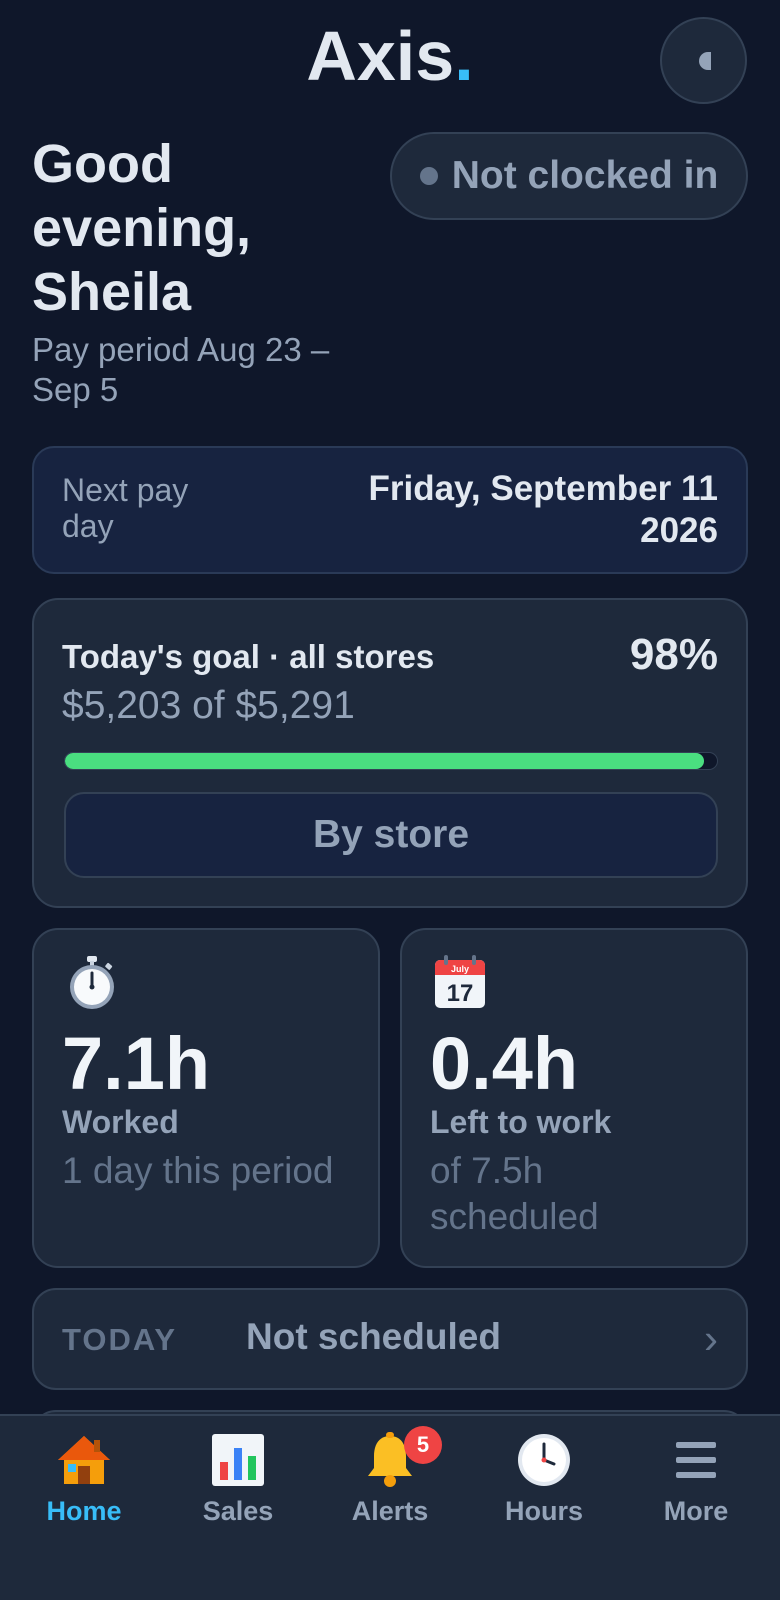 The image size is (780, 1600). What do you see at coordinates (136, 1063) in the screenshot?
I see `worked-hours-value: 7.1h` at bounding box center [136, 1063].